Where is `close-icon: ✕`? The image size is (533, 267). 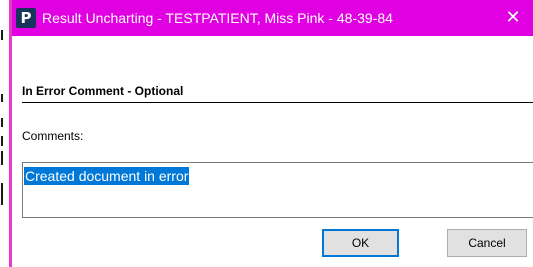
close-icon: ✕ is located at coordinates (513, 17).